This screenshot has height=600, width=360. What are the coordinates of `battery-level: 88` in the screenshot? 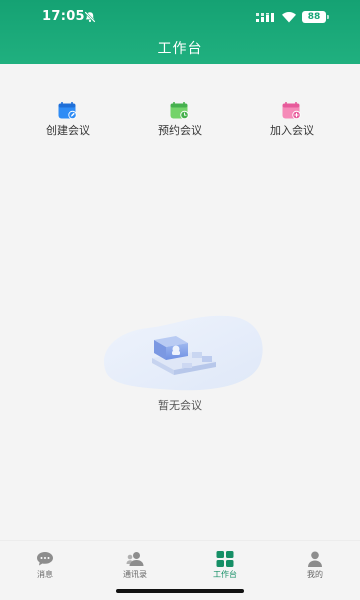 It's located at (314, 17).